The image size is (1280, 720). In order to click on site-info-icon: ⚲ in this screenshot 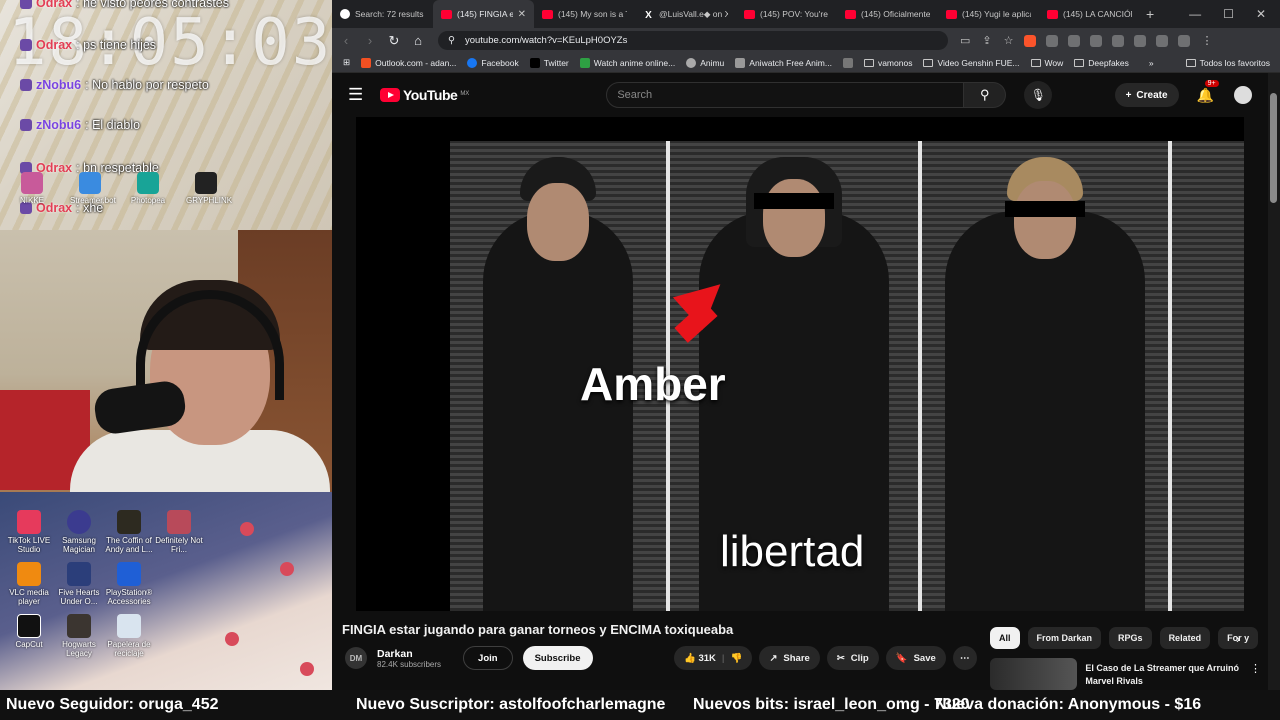, I will do `click(451, 40)`.